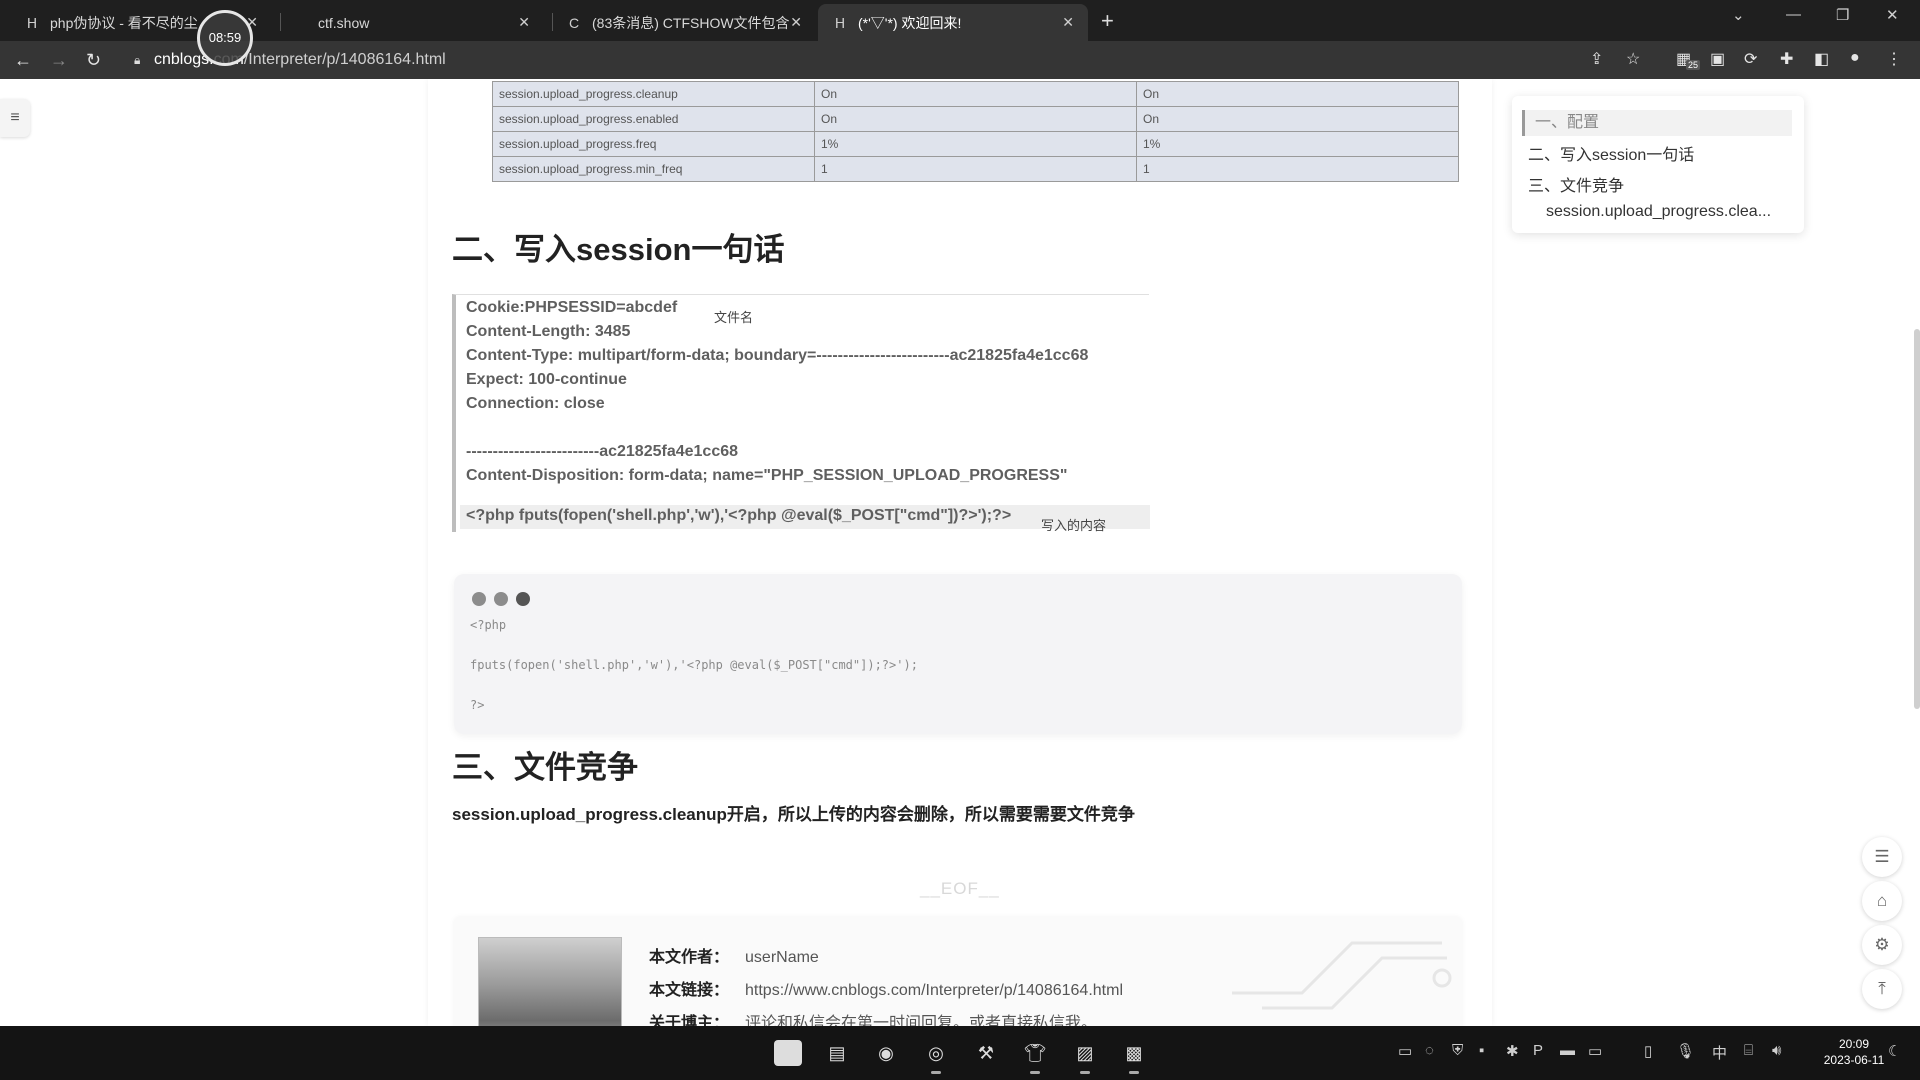 The image size is (1920, 1080). Describe the element at coordinates (1633, 59) in the screenshot. I see `bookmark-star-icon: ☆` at that location.